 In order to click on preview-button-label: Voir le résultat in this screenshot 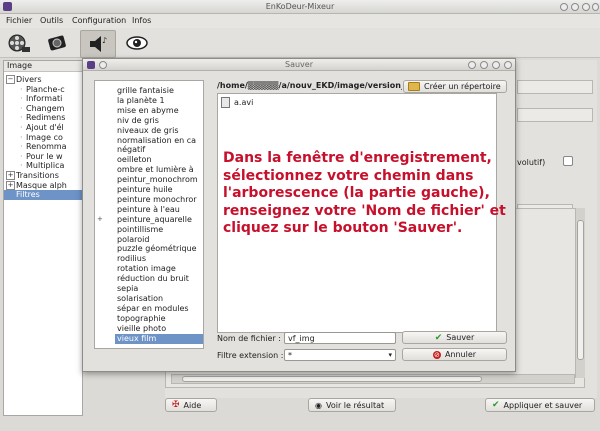, I will do `click(355, 405)`.